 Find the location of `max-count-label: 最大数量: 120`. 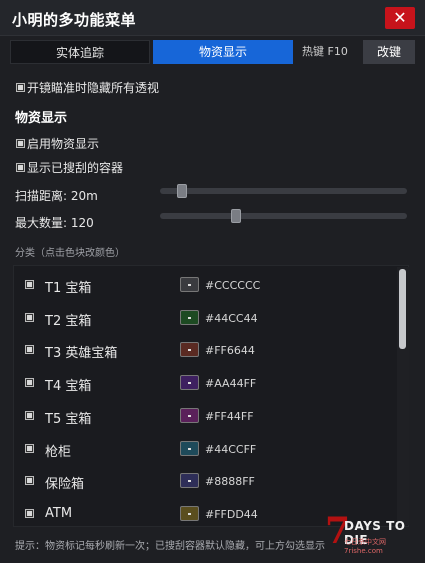

max-count-label: 最大数量: 120 is located at coordinates (54, 223).